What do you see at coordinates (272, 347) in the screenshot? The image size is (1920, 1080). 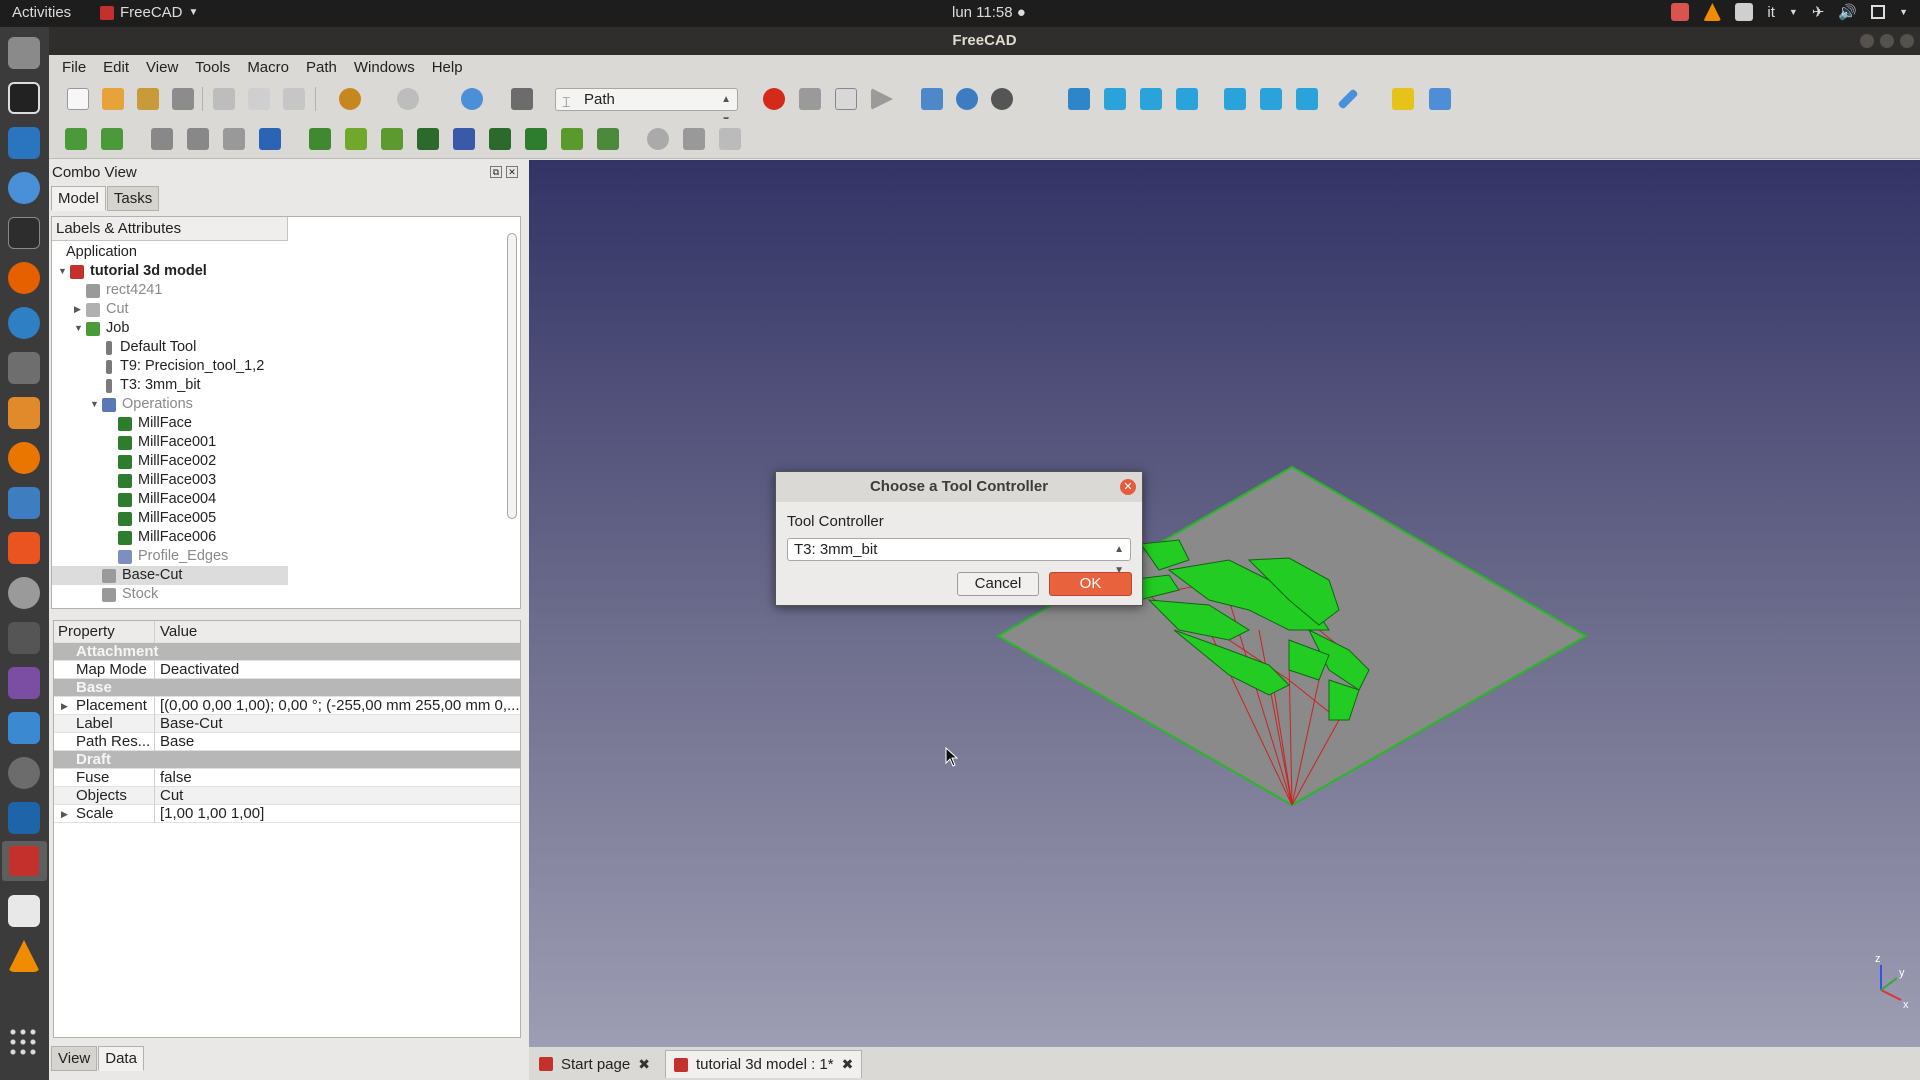 I see `tree-item: Default Tool` at bounding box center [272, 347].